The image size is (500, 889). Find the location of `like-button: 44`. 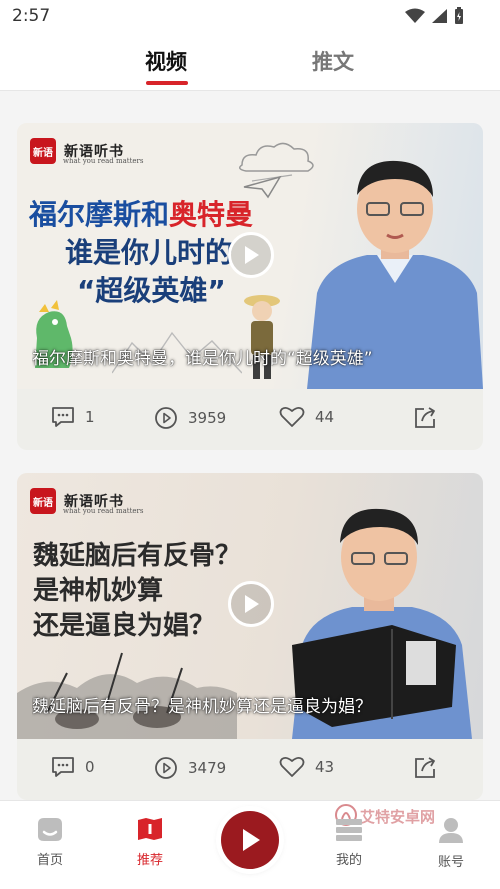

like-button: 44 is located at coordinates (306, 417).